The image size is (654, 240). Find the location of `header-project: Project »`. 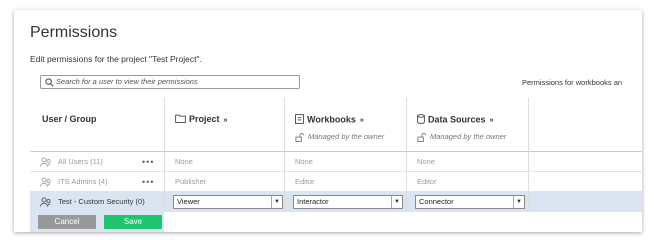

header-project: Project » is located at coordinates (224, 125).